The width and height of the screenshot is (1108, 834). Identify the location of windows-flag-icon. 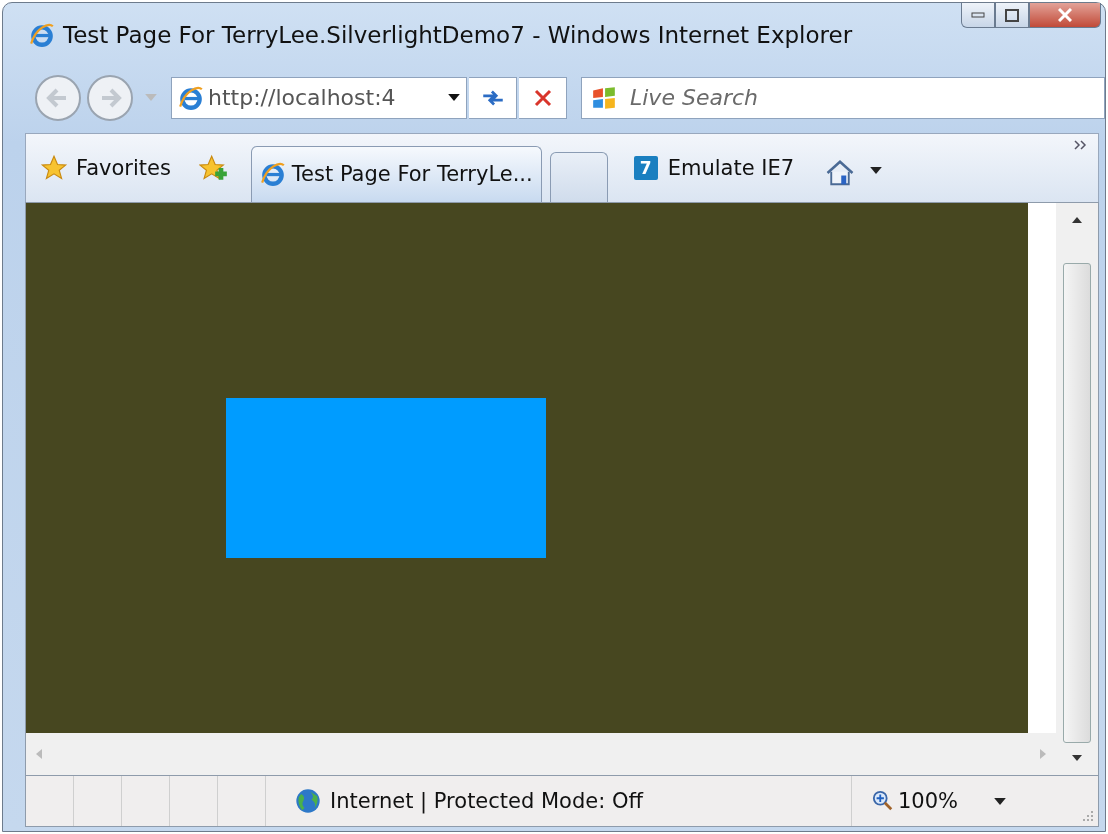
(604, 97).